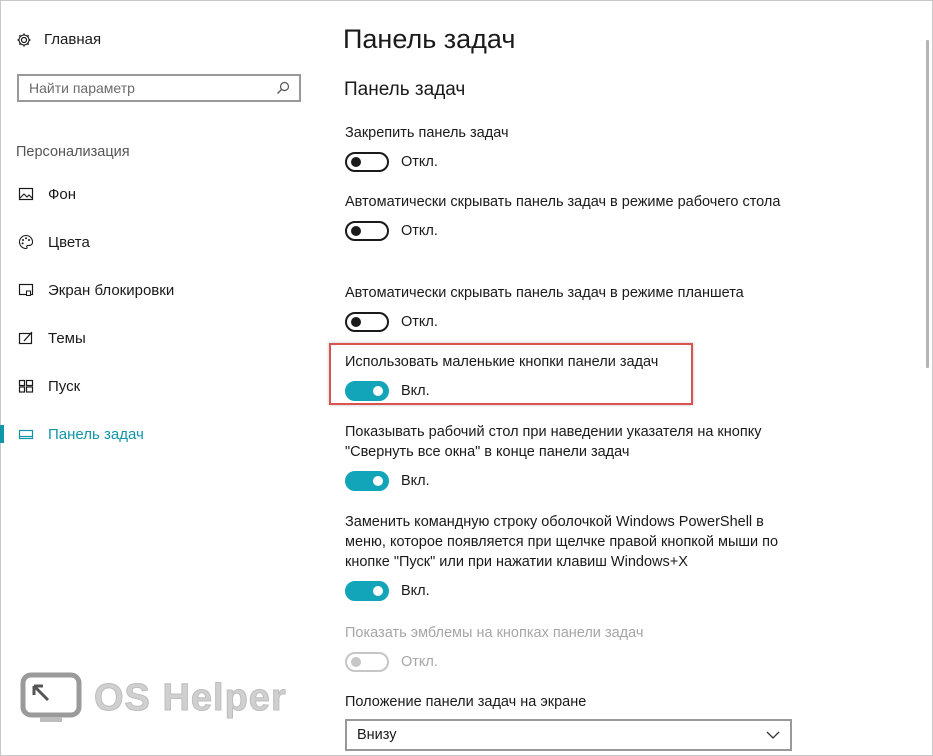 Image resolution: width=933 pixels, height=756 pixels. Describe the element at coordinates (26, 338) in the screenshot. I see `themes-icon` at that location.